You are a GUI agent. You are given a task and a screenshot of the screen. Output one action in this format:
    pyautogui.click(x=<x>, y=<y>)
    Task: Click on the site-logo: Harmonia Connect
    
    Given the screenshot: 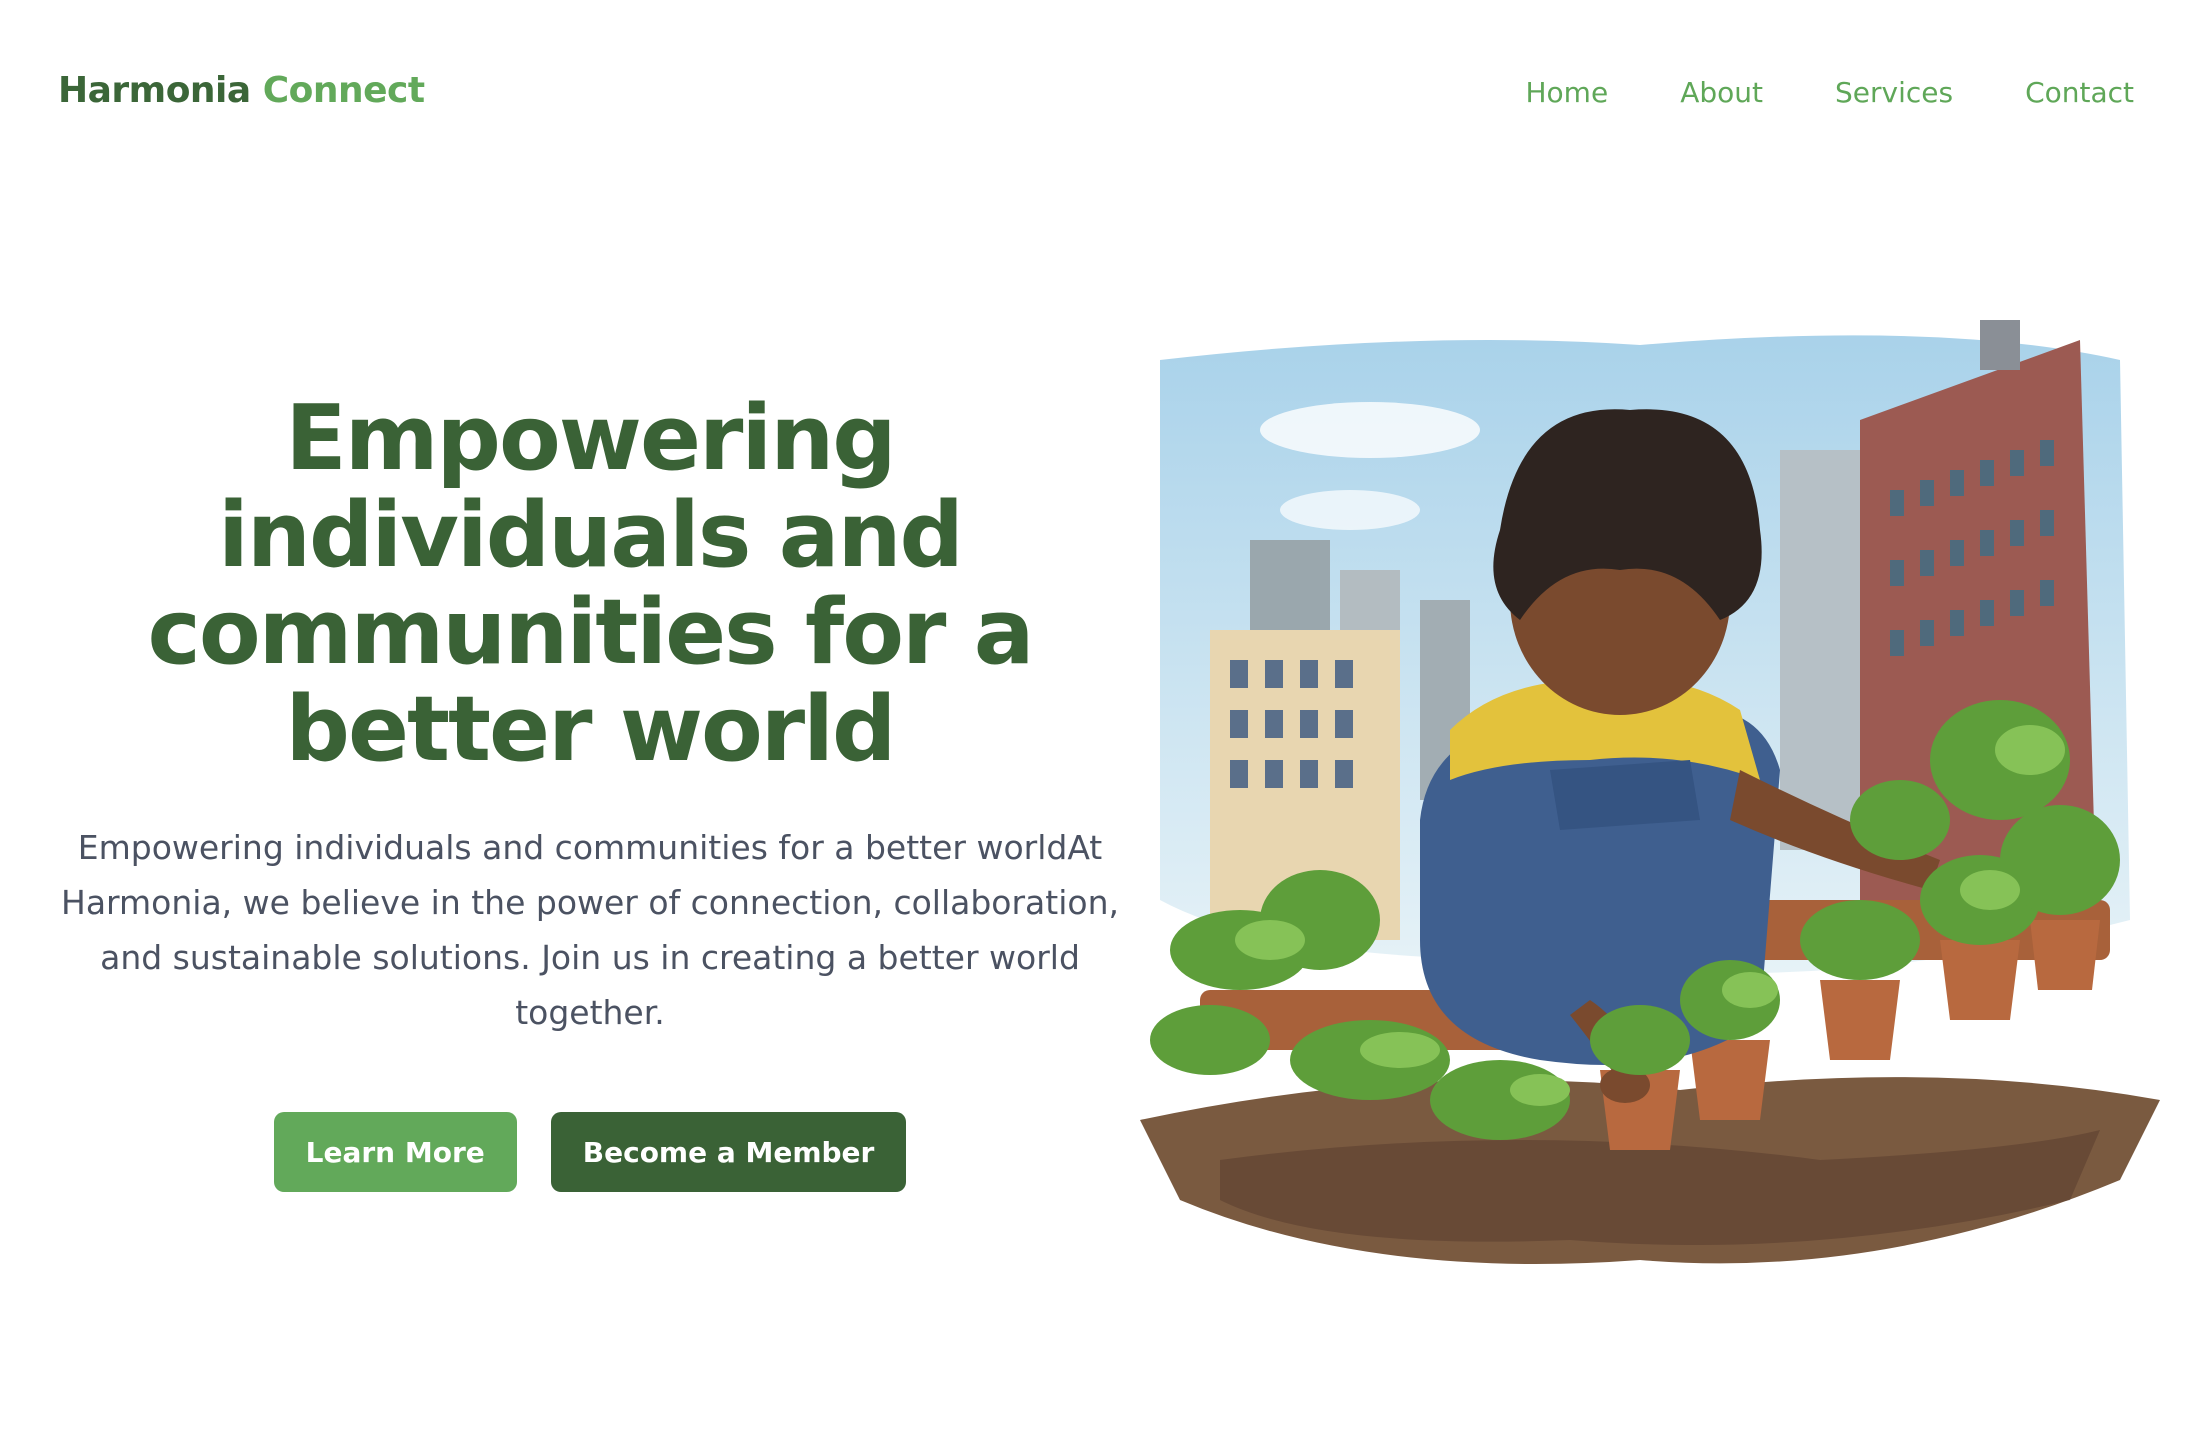 What is the action you would take?
    pyautogui.click(x=241, y=90)
    